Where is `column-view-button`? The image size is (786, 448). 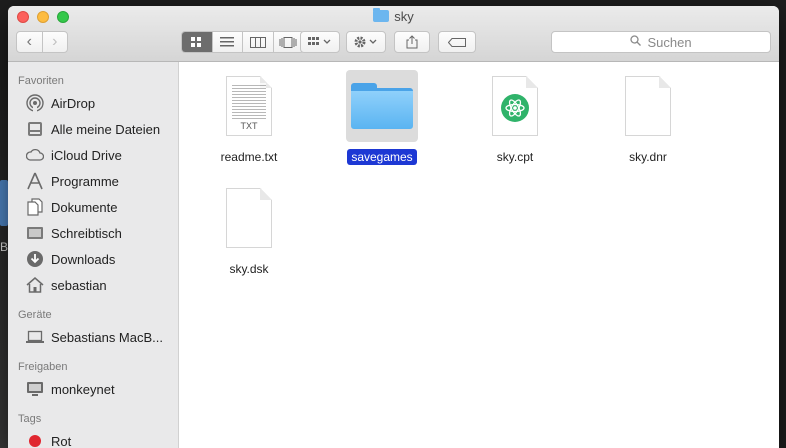 column-view-button is located at coordinates (258, 42).